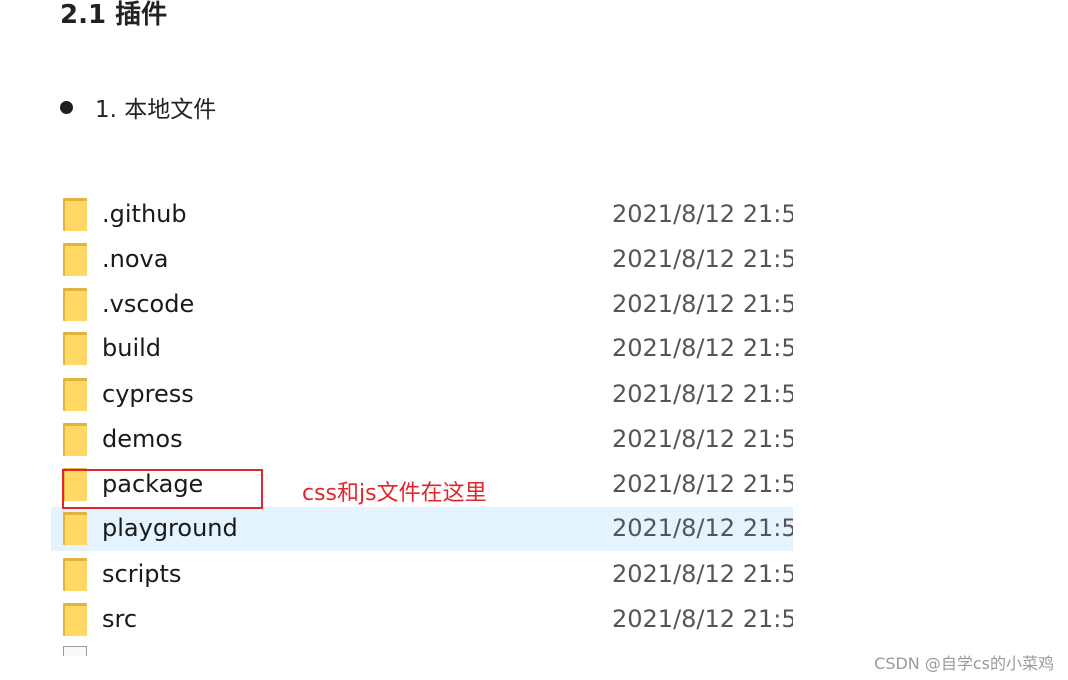 The image size is (1068, 680). What do you see at coordinates (422, 260) in the screenshot?
I see `file-row-nova: .nova 2021/8/12 21:5` at bounding box center [422, 260].